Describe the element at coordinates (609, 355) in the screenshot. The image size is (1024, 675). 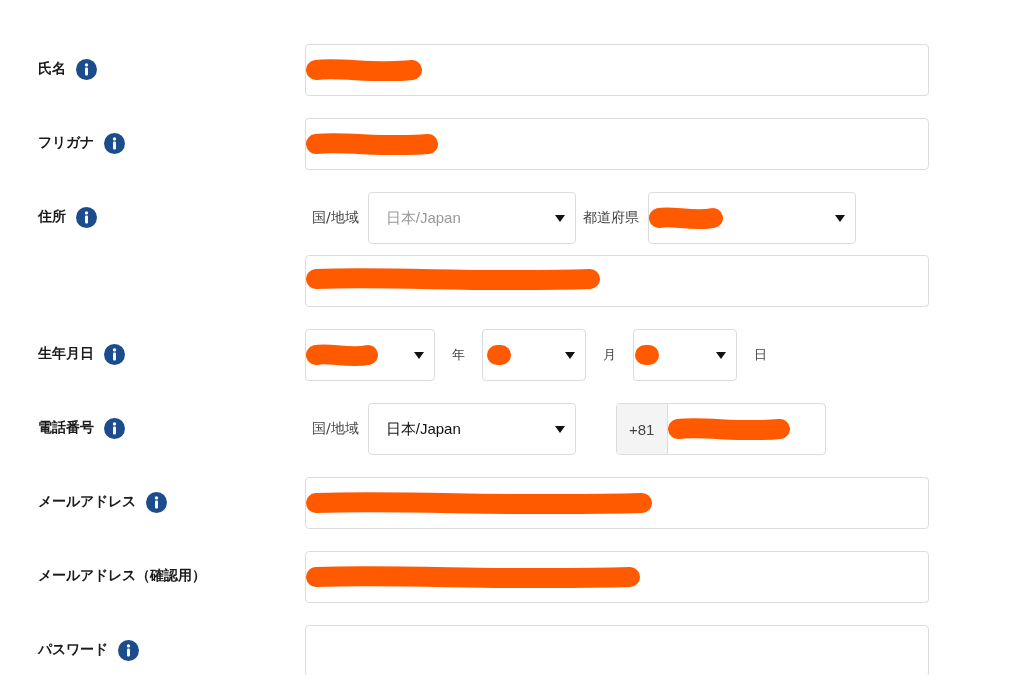
I see `date-unit: 月` at that location.